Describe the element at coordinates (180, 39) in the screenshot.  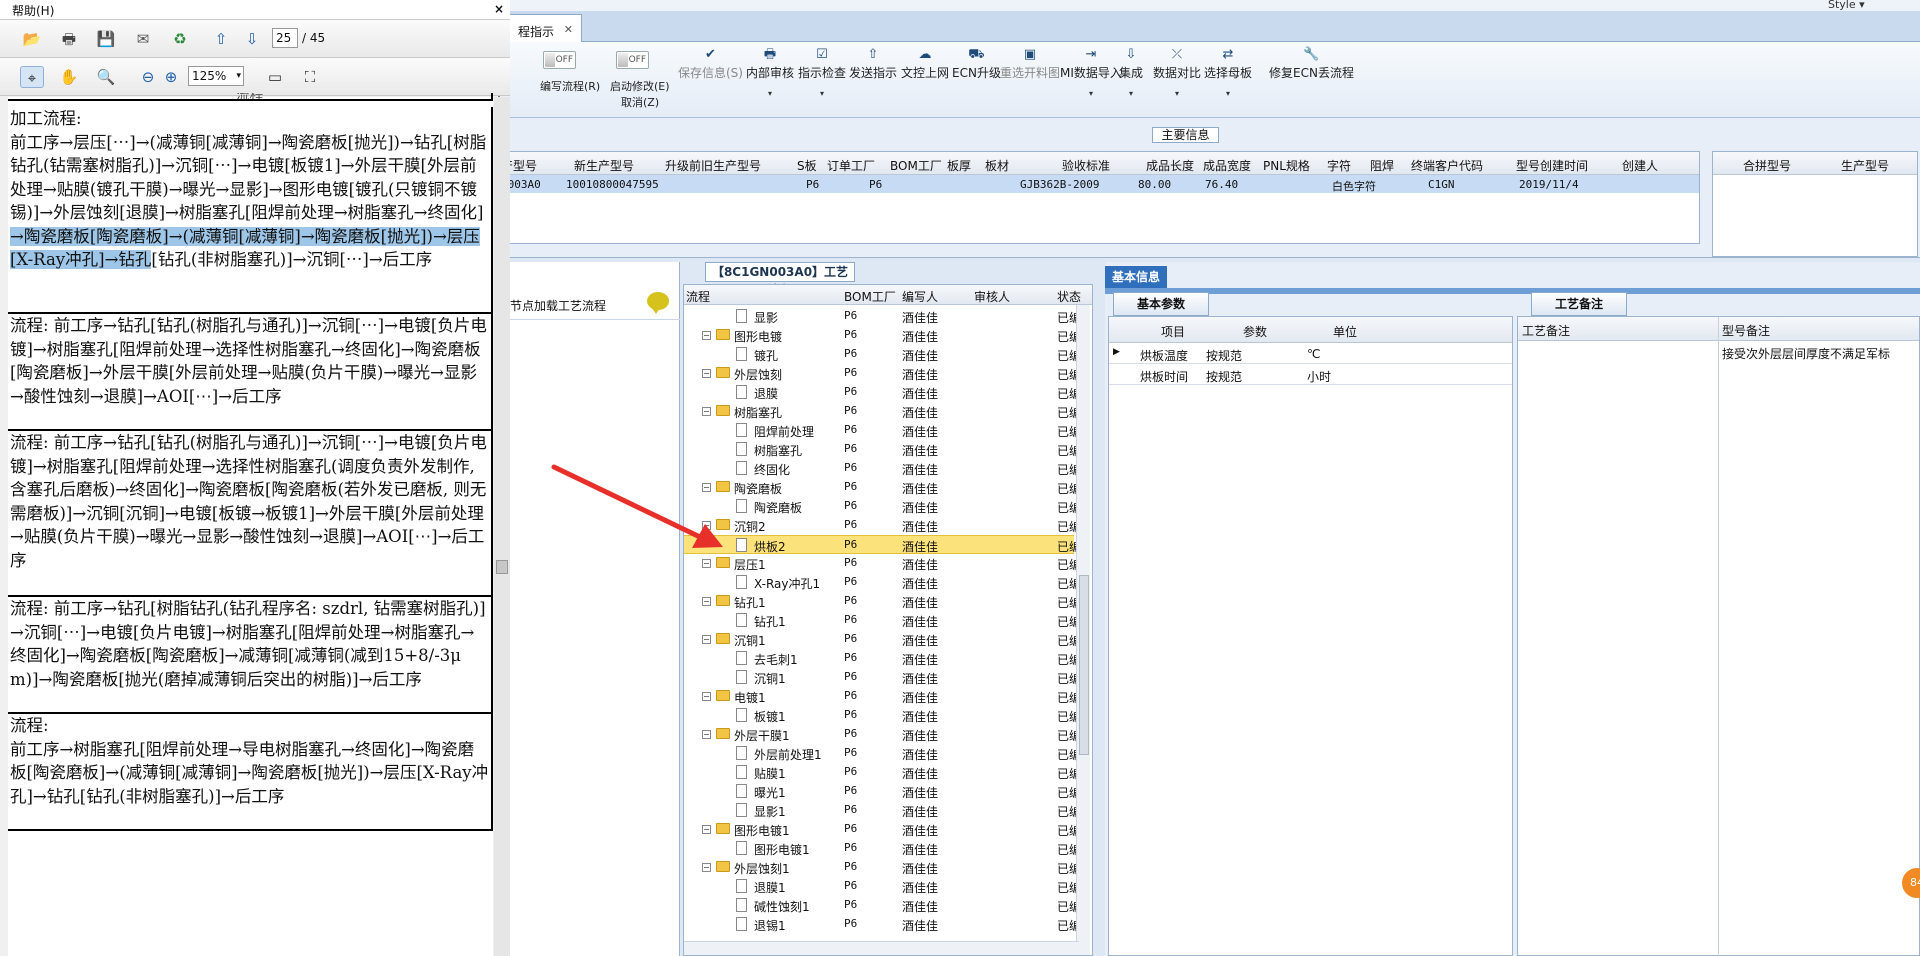
I see `share-icon: ♻` at that location.